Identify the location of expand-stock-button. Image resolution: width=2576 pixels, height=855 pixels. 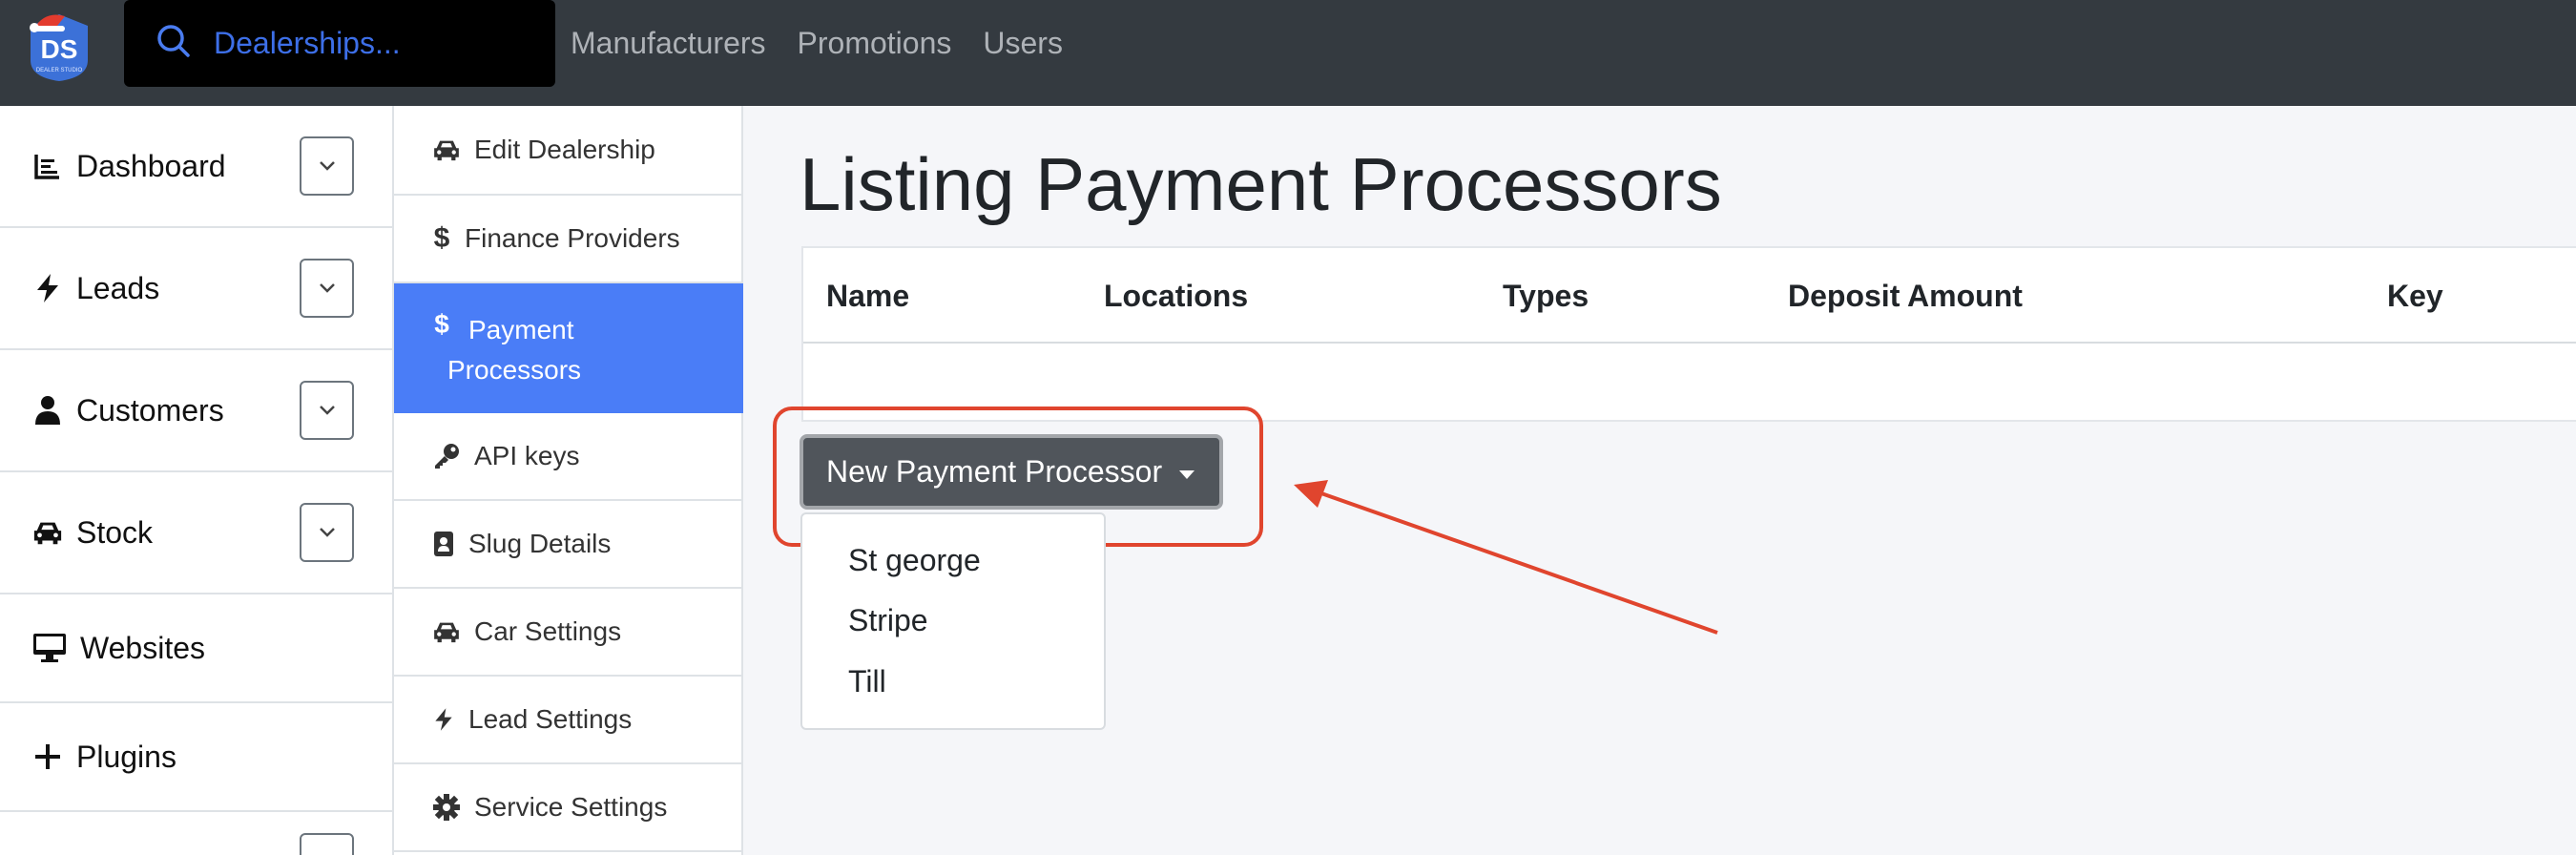
(327, 532).